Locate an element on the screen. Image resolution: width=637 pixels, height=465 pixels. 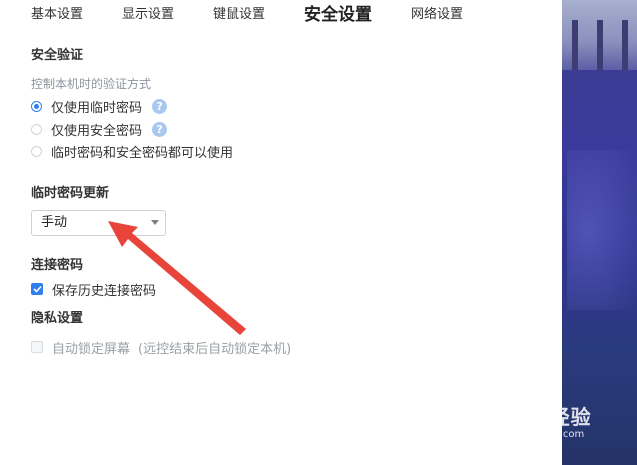
annotation-arrow is located at coordinates (177, 278).